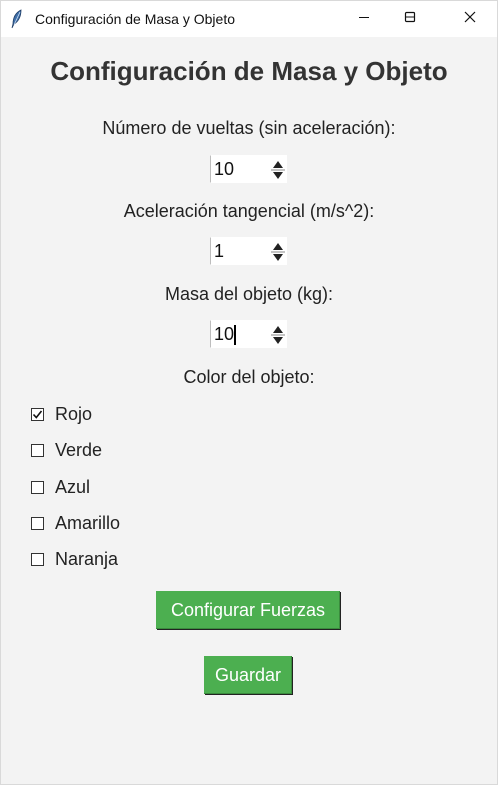 This screenshot has height=785, width=498. I want to click on mass-label: Masa del objeto (kg):, so click(249, 294).